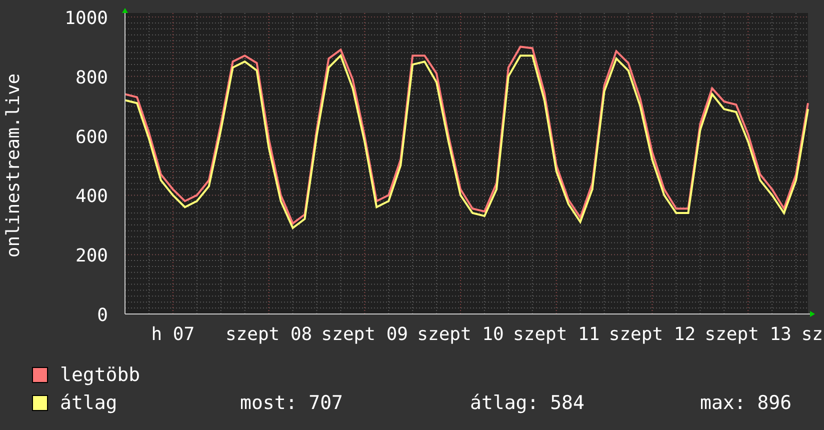 The height and width of the screenshot is (430, 824). Describe the element at coordinates (13, 165) in the screenshot. I see `axis-title: onlinestream.live` at that location.